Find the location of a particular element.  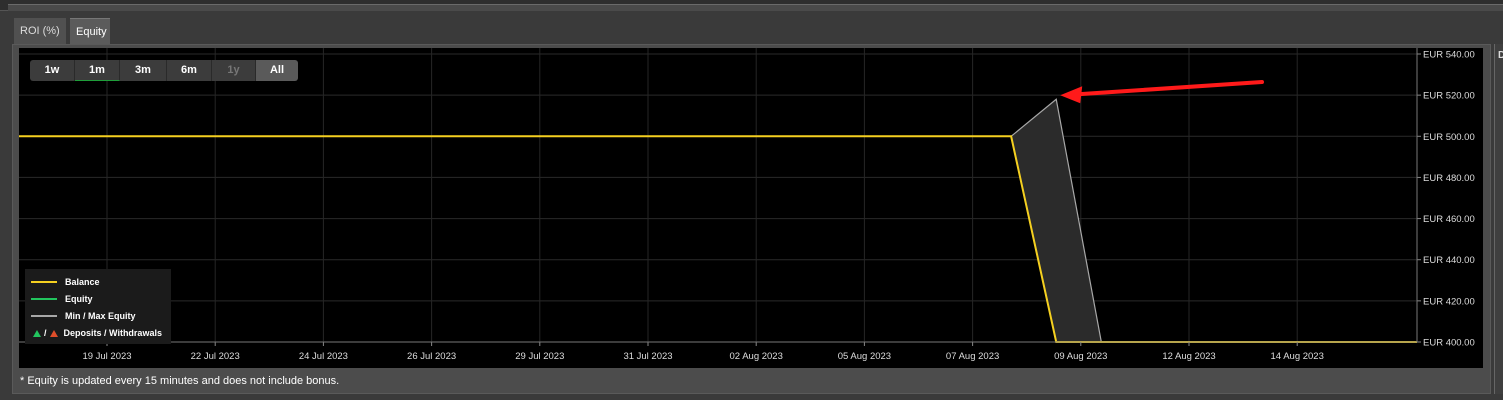

x-tick-label: 02 Aug 2023 is located at coordinates (756, 356).